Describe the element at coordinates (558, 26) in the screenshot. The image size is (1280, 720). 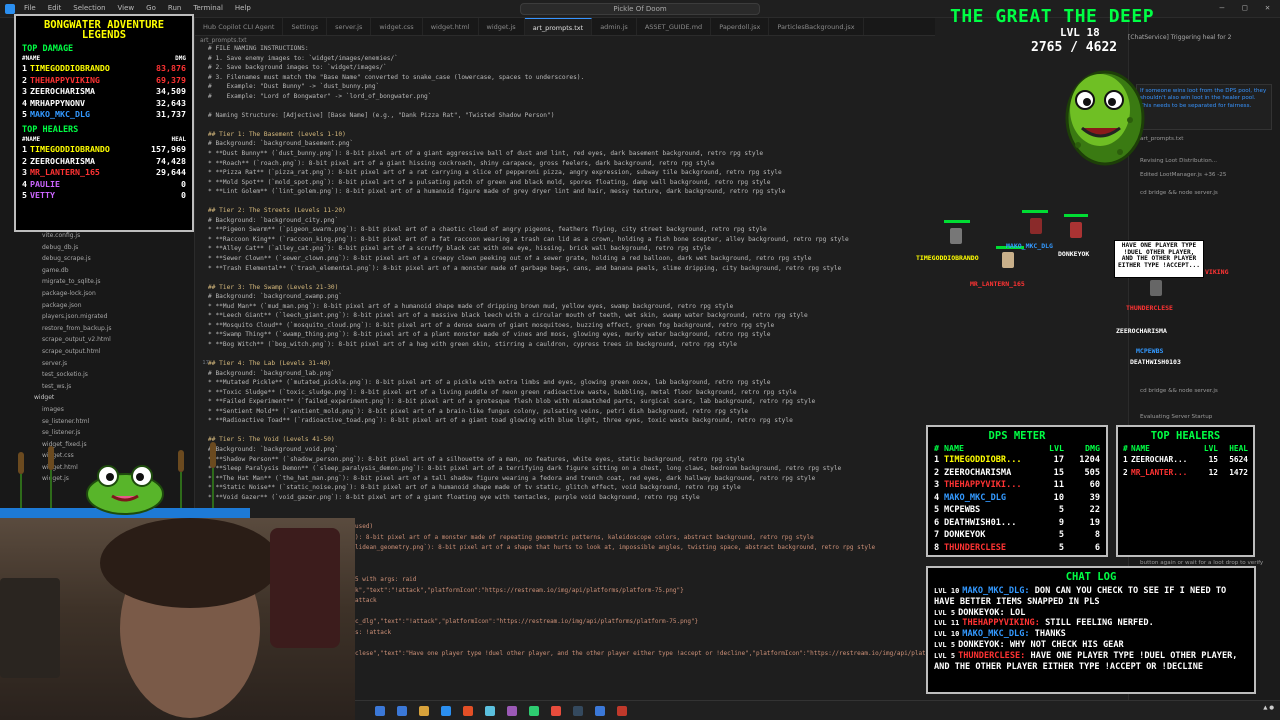
I see `editor-tab: art_prompts.txt` at that location.